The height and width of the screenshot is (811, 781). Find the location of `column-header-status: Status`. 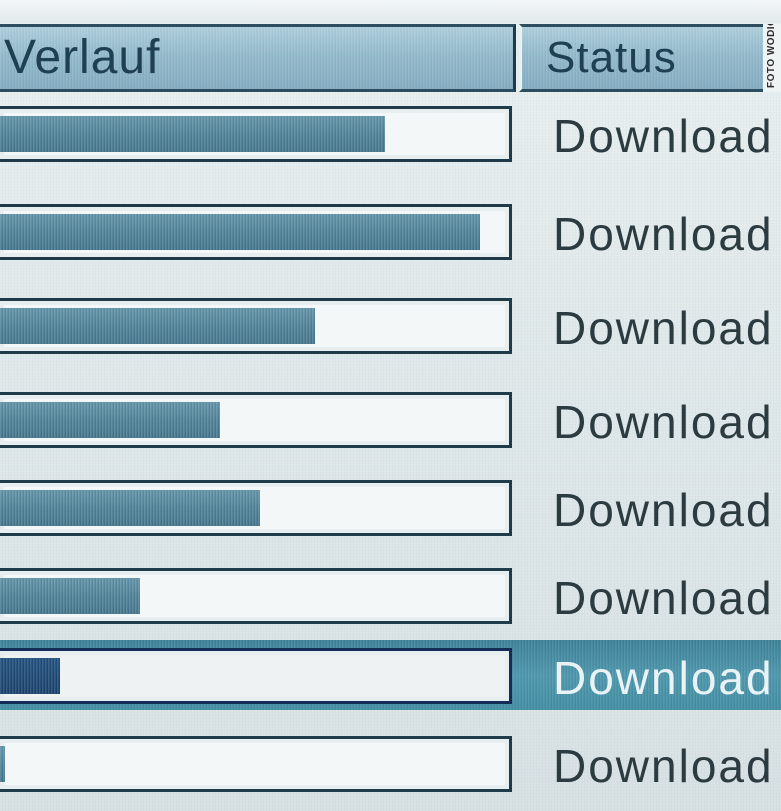

column-header-status: Status is located at coordinates (641, 58).